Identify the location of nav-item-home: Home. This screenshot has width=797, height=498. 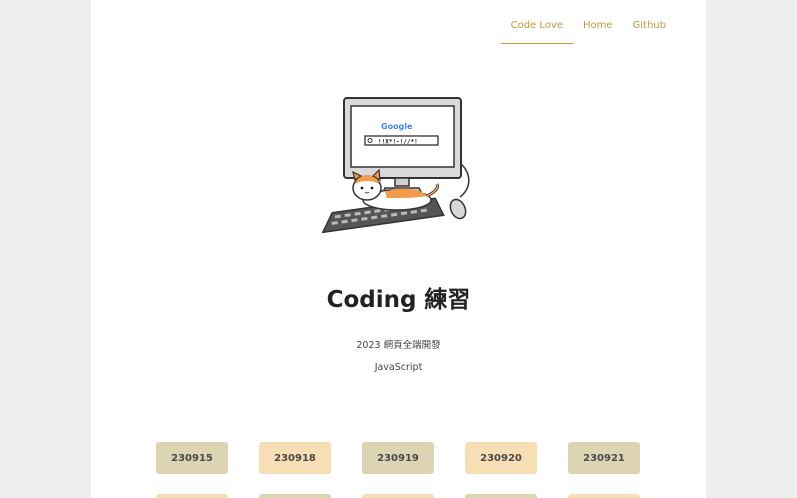
(598, 29).